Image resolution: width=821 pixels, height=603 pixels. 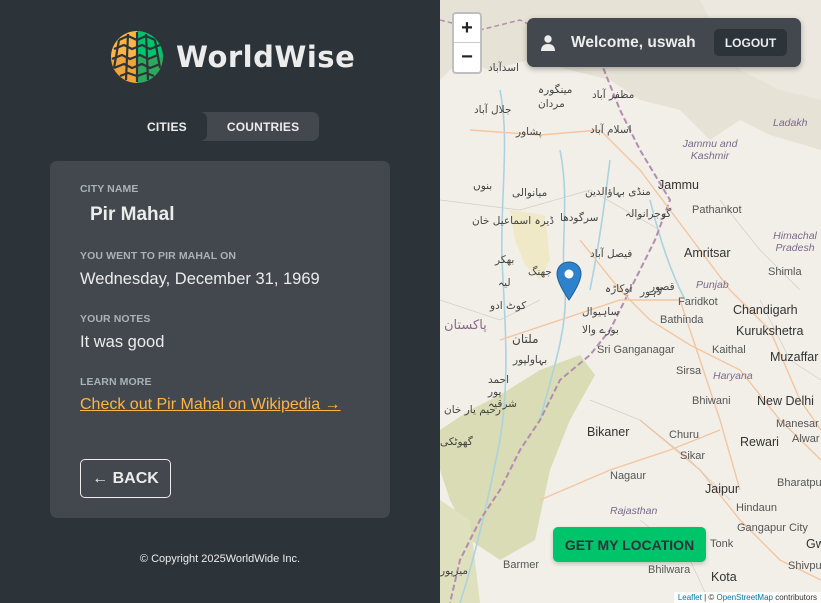 What do you see at coordinates (733, 376) in the screenshot?
I see `map-label: Haryana` at bounding box center [733, 376].